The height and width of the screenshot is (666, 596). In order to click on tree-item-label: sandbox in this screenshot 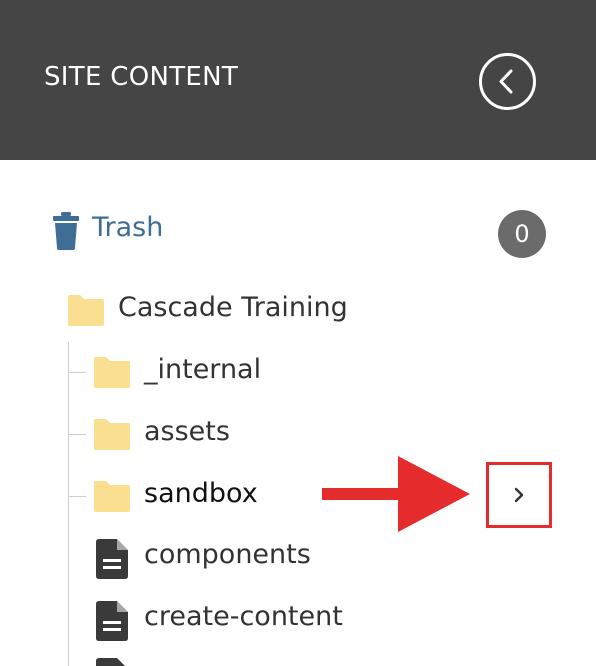, I will do `click(201, 493)`.